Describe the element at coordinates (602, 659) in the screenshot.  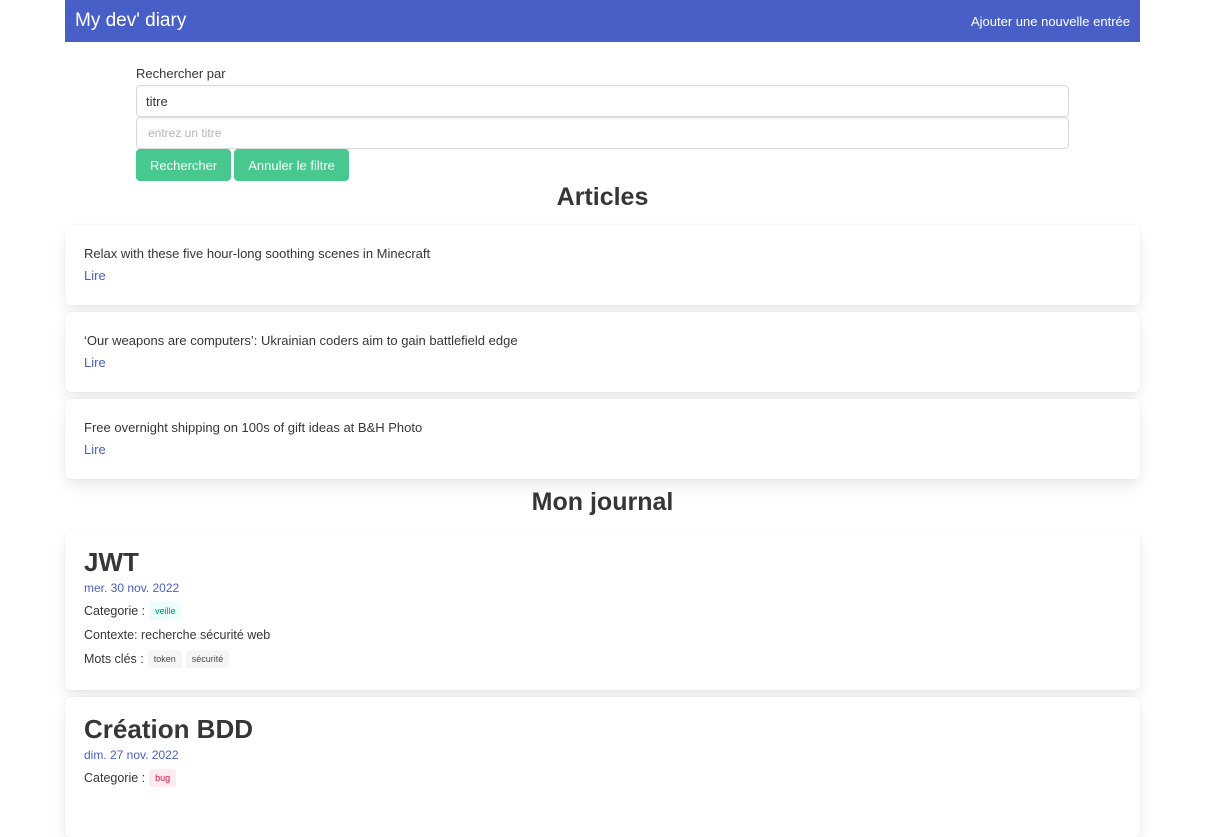
I see `entry-keywords-row: Mots clés : token sécurité` at that location.